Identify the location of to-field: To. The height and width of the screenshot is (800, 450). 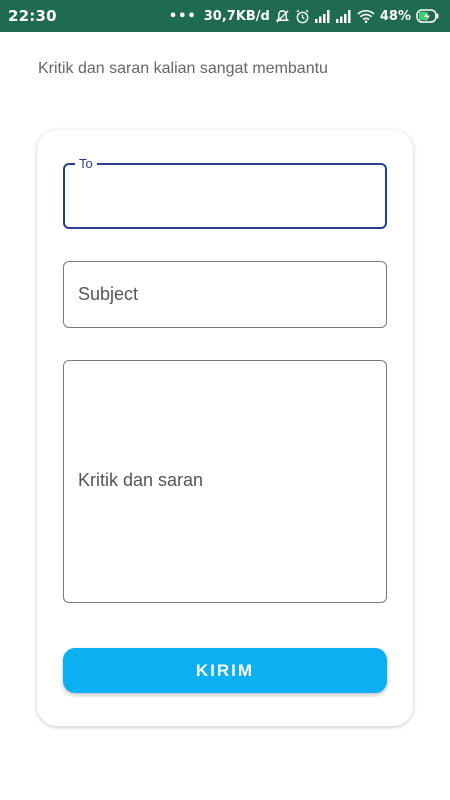
(225, 192).